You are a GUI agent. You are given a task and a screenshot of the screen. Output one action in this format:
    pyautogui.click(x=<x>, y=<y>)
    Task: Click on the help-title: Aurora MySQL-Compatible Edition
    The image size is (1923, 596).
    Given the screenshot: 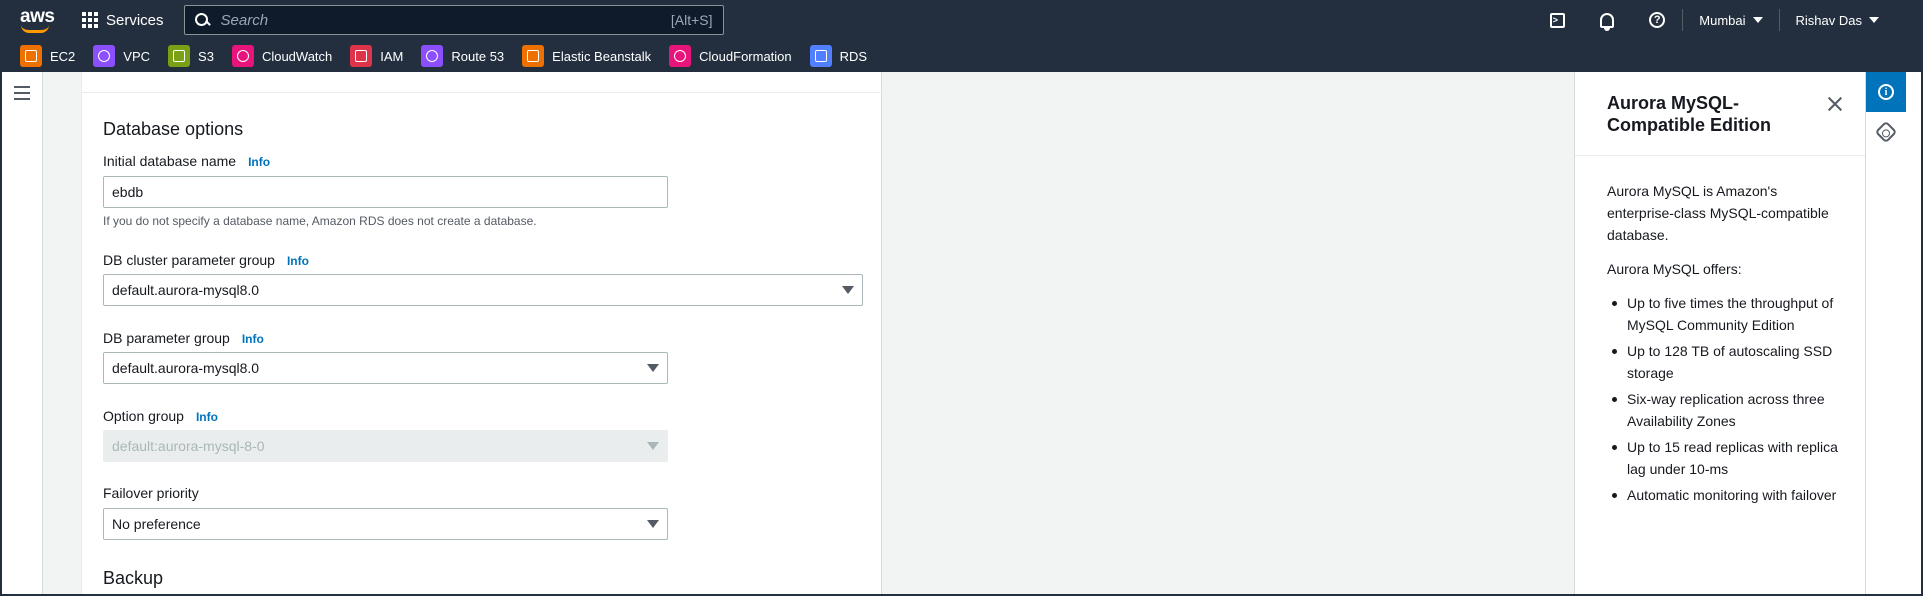 What is the action you would take?
    pyautogui.click(x=1689, y=114)
    